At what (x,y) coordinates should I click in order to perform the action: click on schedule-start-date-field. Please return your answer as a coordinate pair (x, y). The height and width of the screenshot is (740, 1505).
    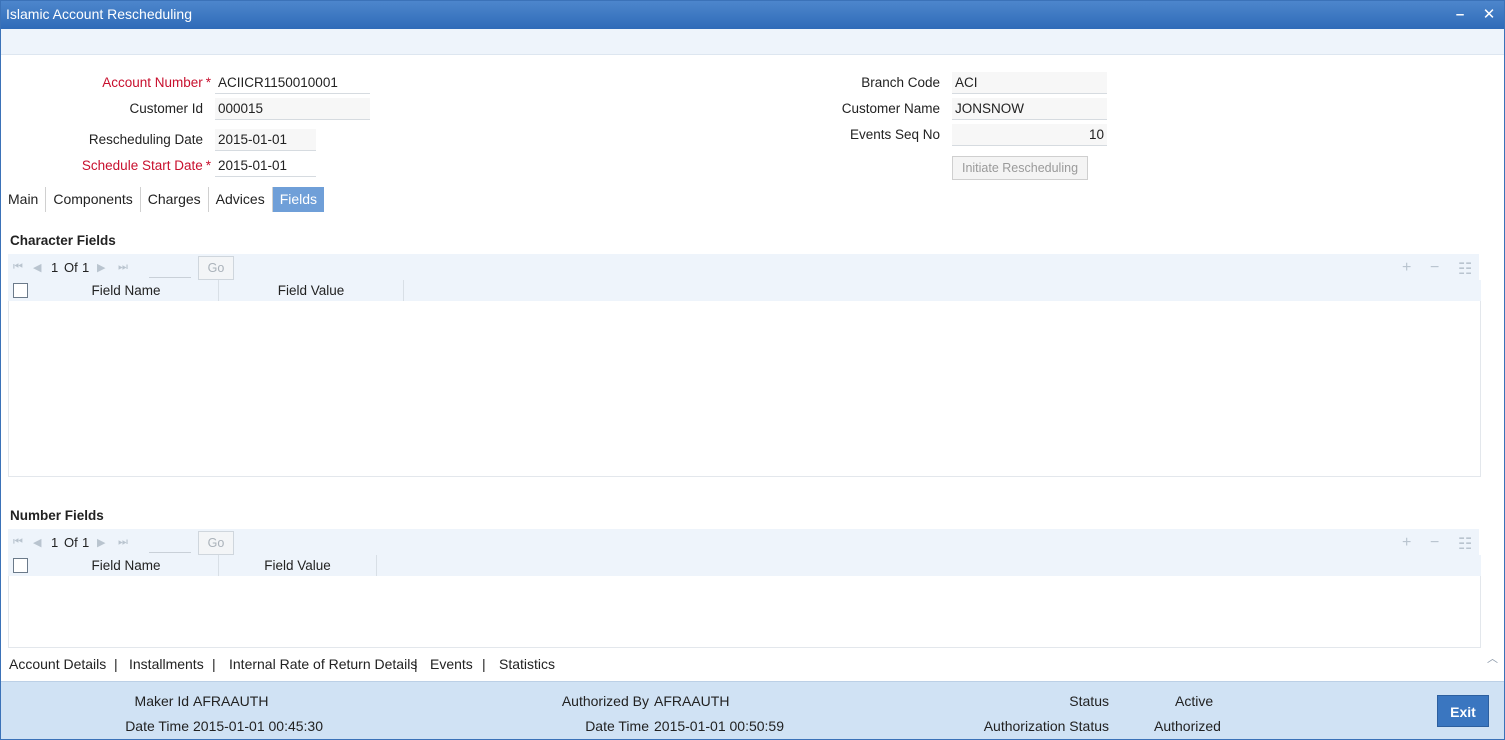
    Looking at the image, I should click on (265, 166).